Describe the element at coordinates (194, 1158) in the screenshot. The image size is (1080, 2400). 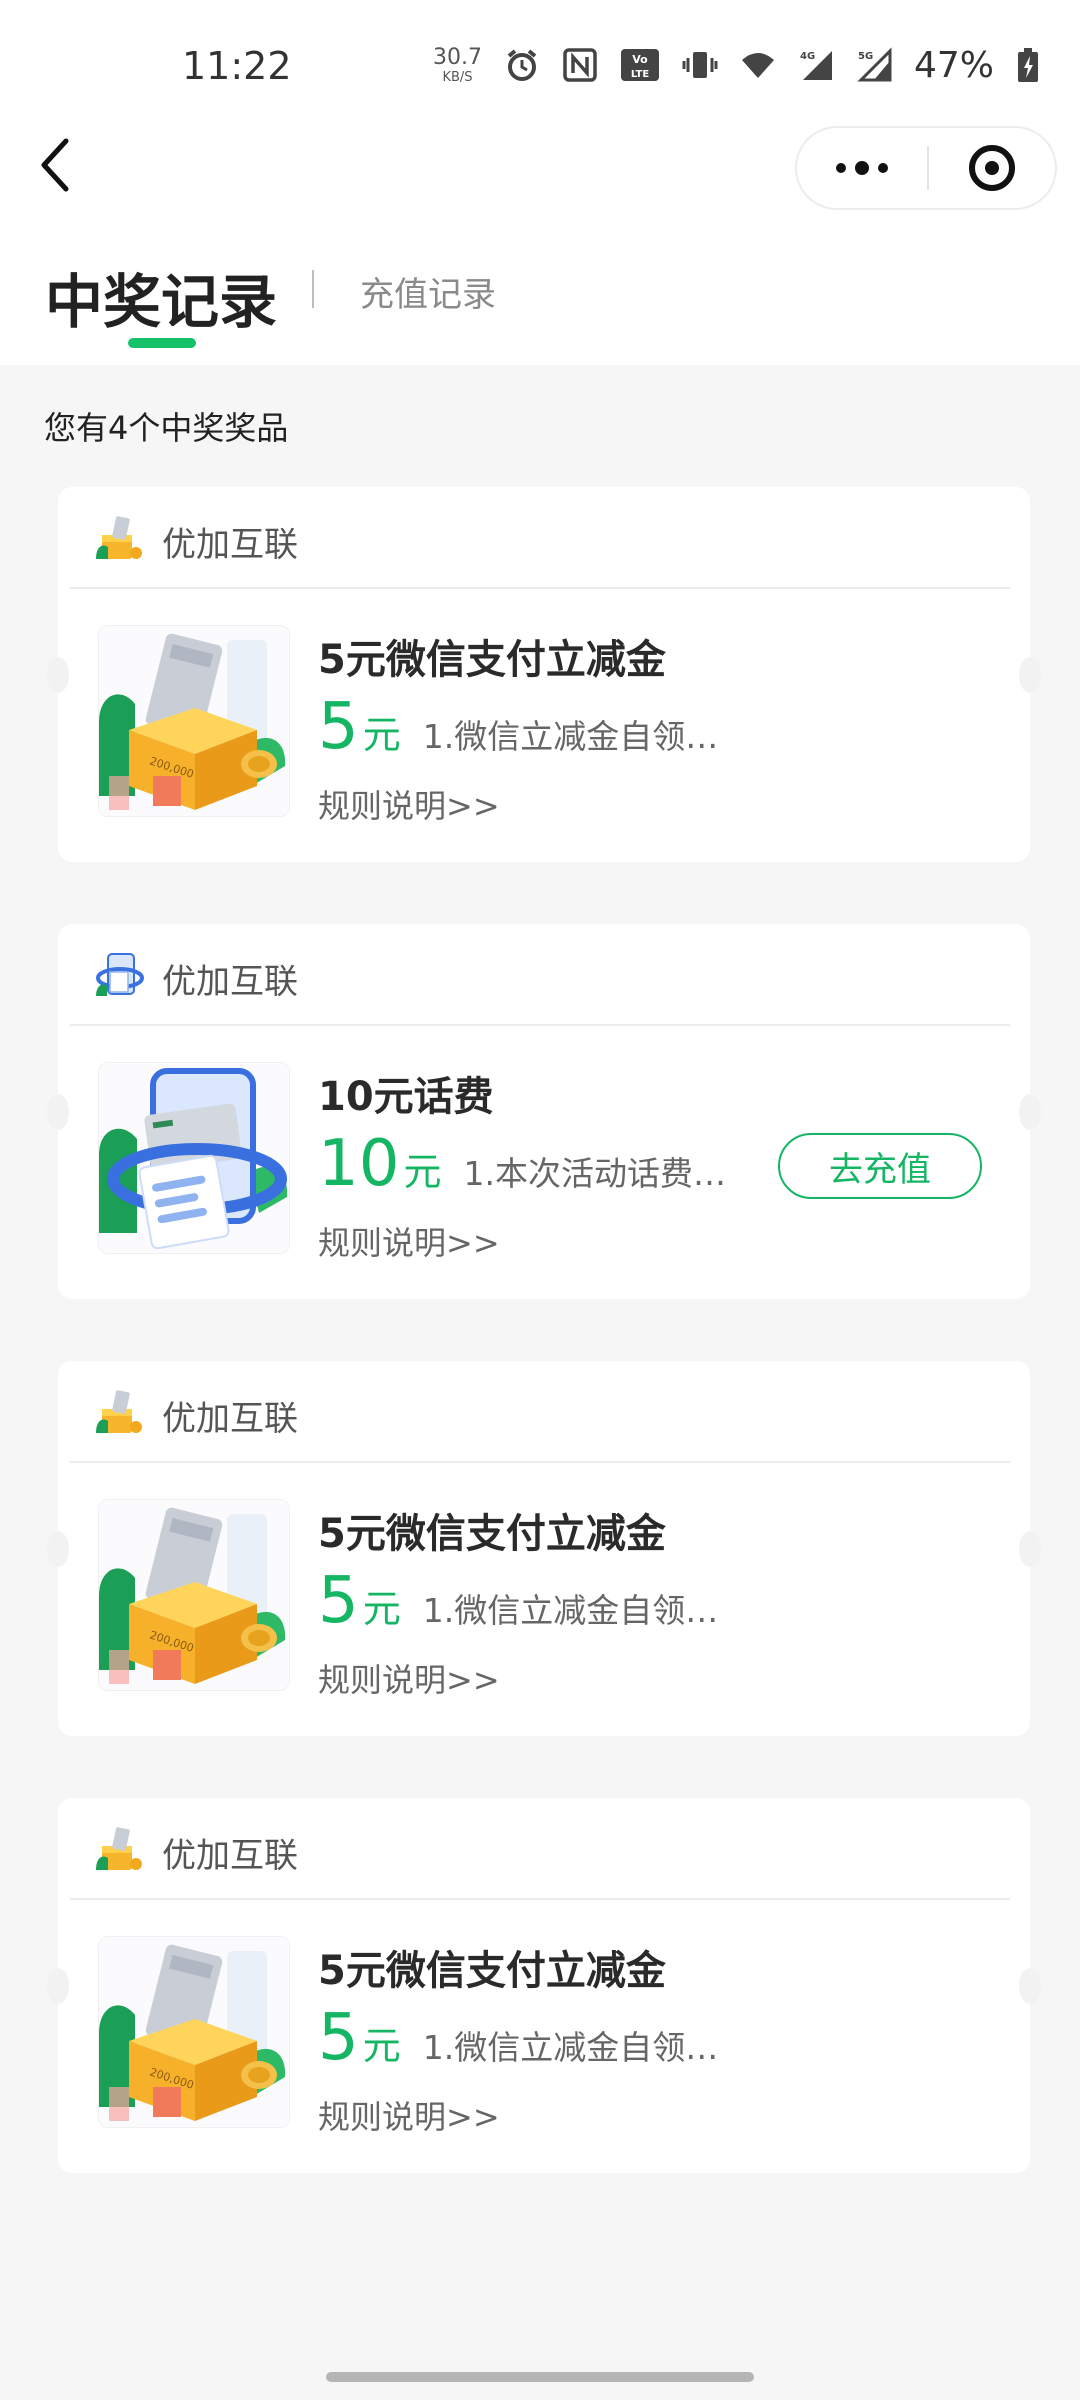
I see `prize-image-phone-card` at that location.